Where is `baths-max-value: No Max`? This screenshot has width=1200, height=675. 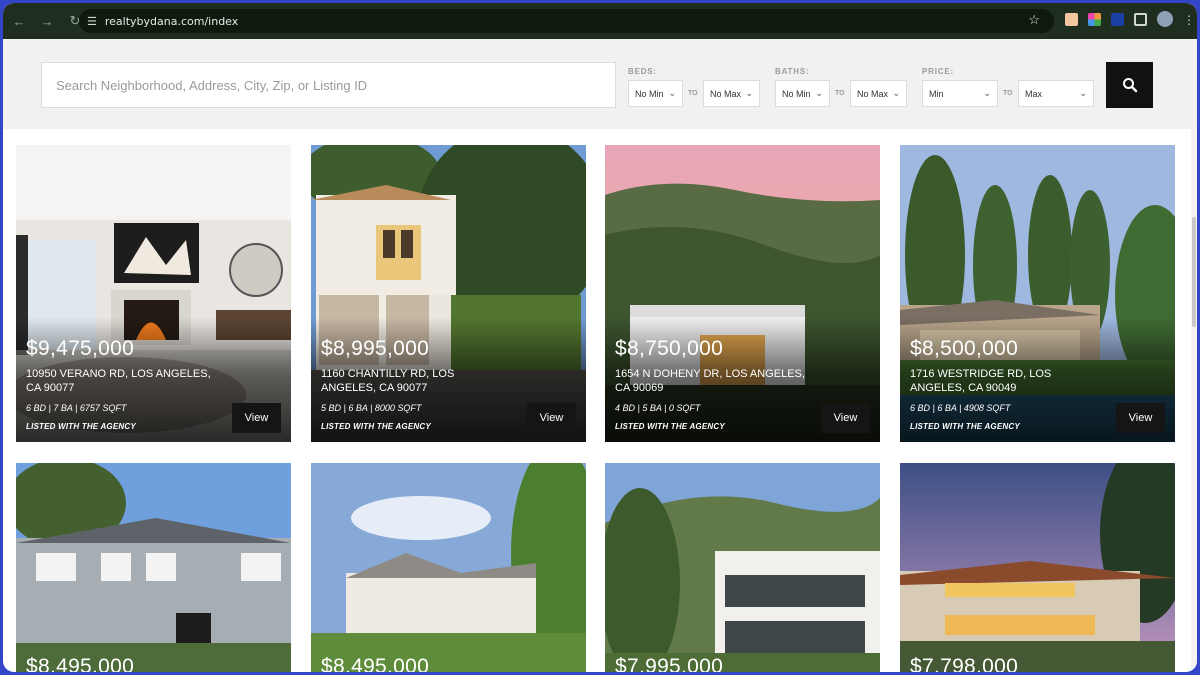
baths-max-value: No Max is located at coordinates (873, 93).